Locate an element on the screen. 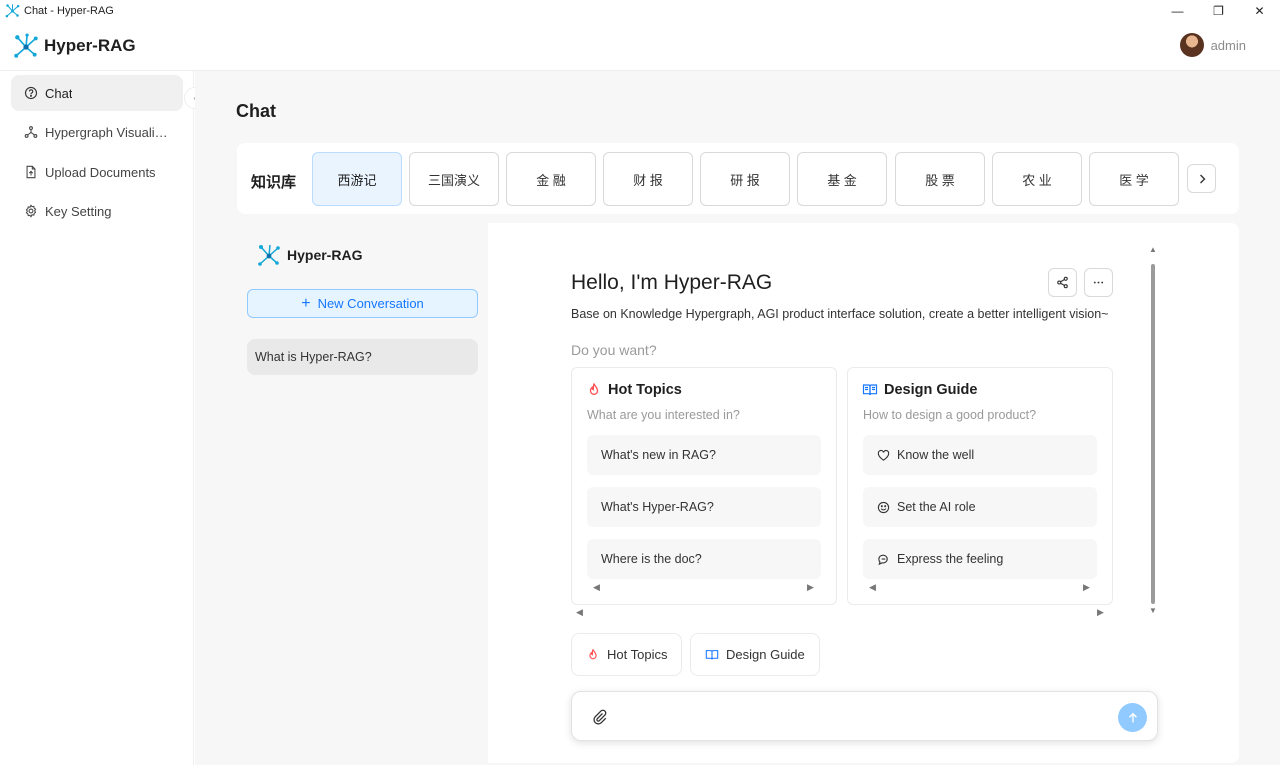 The height and width of the screenshot is (765, 1280). new-conversation-button: + New Conversation is located at coordinates (362, 303).